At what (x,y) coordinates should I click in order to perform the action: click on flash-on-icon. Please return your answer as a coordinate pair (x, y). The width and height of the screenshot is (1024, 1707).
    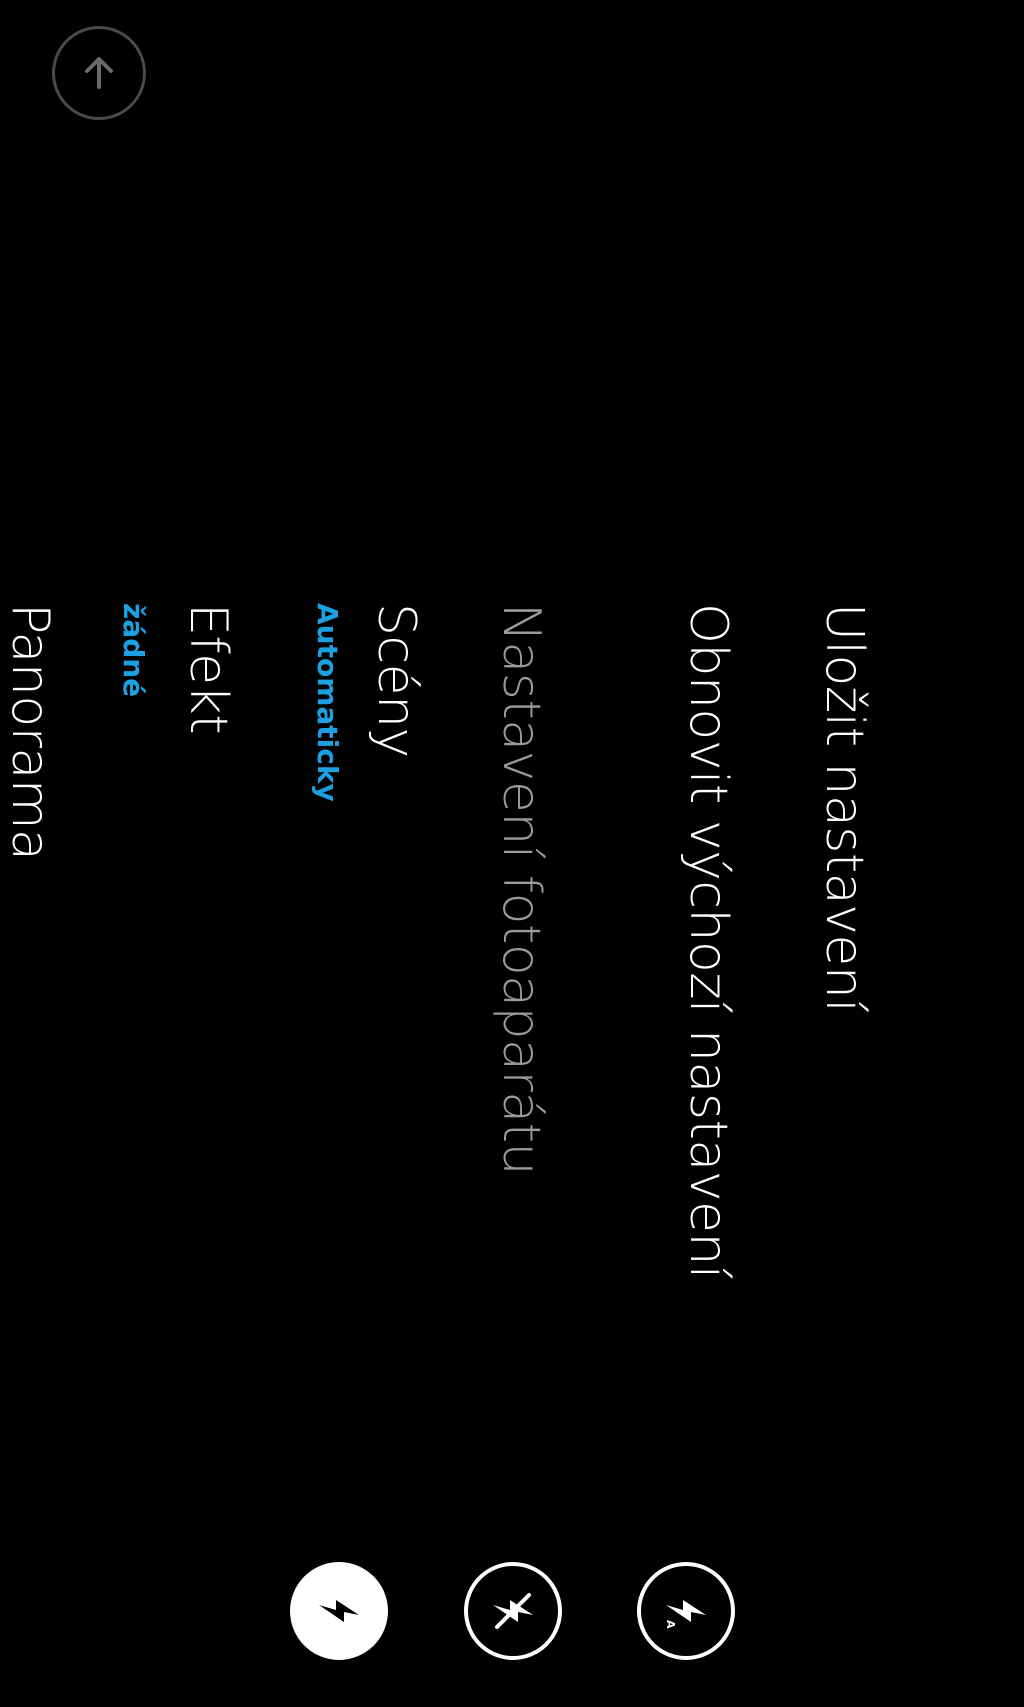
    Looking at the image, I should click on (339, 1611).